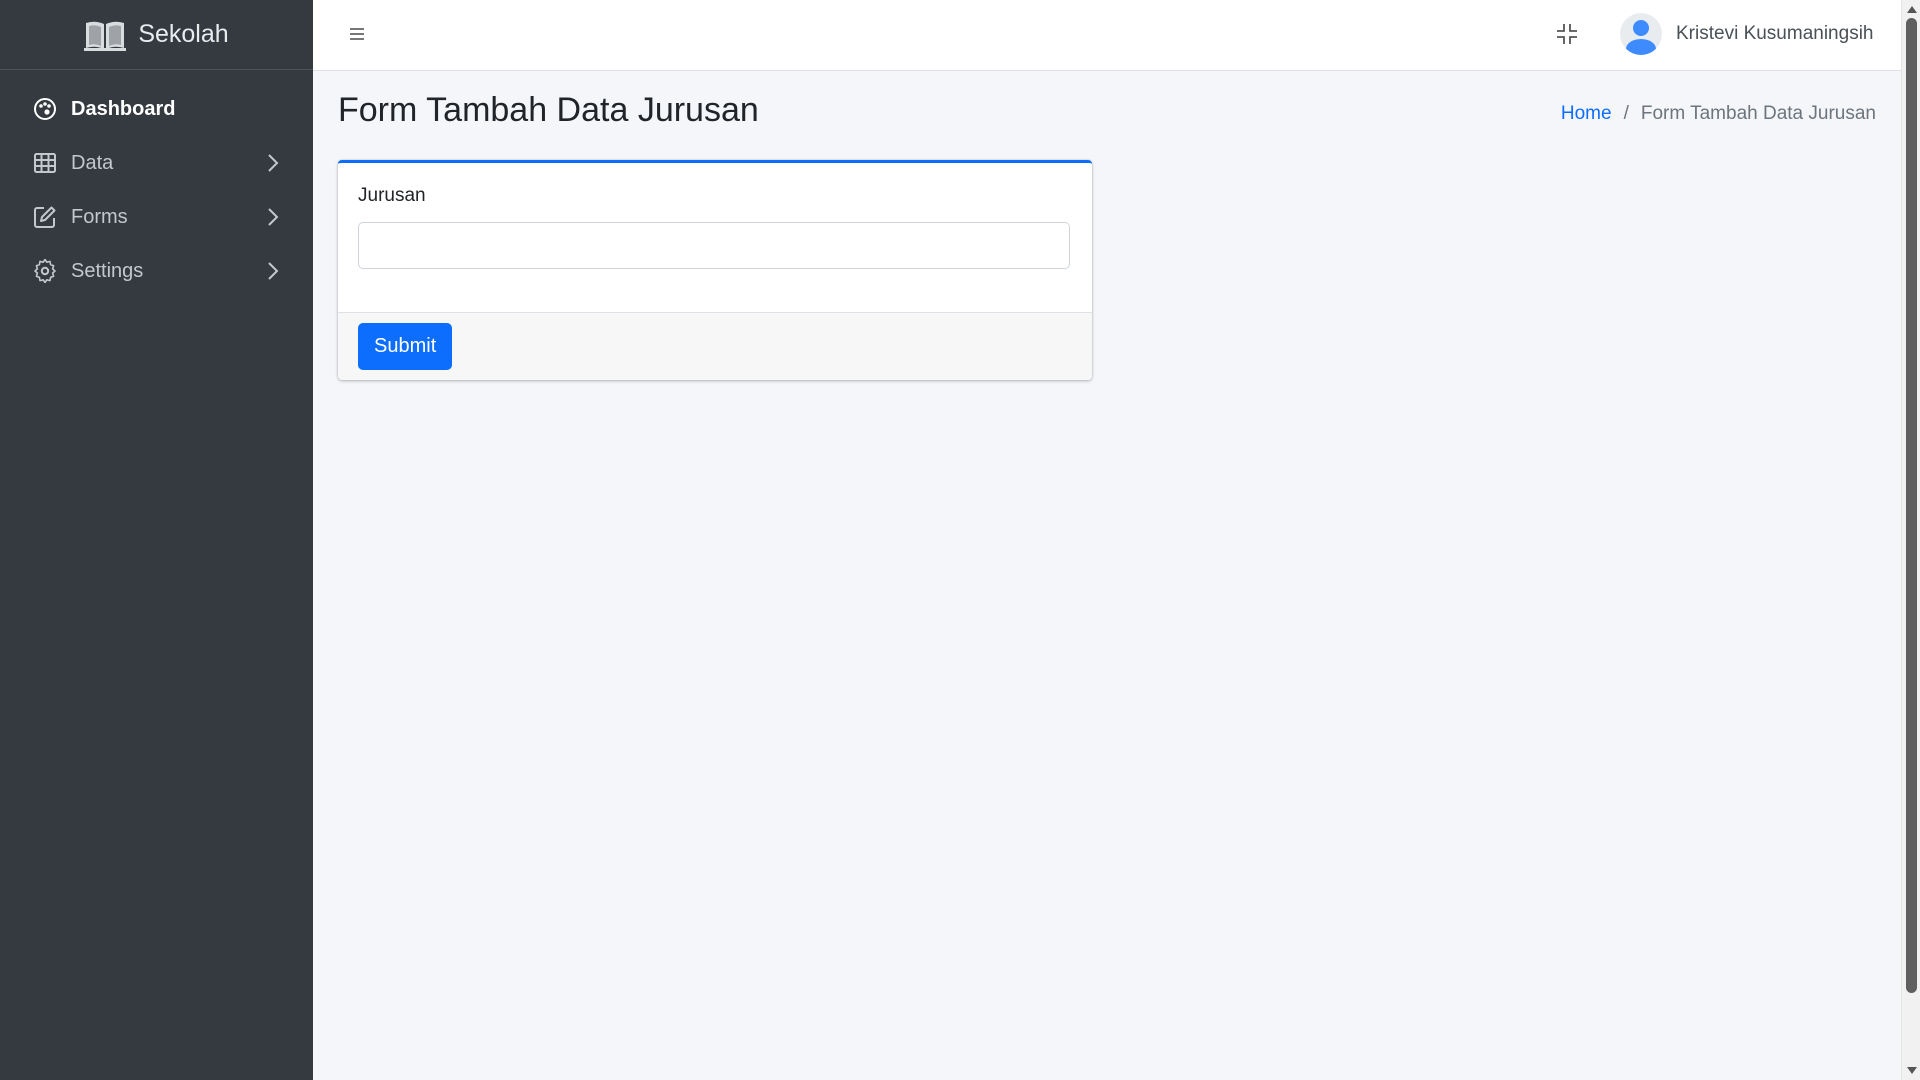 The height and width of the screenshot is (1080, 1920). I want to click on form-card: Jurusan Submit, so click(715, 270).